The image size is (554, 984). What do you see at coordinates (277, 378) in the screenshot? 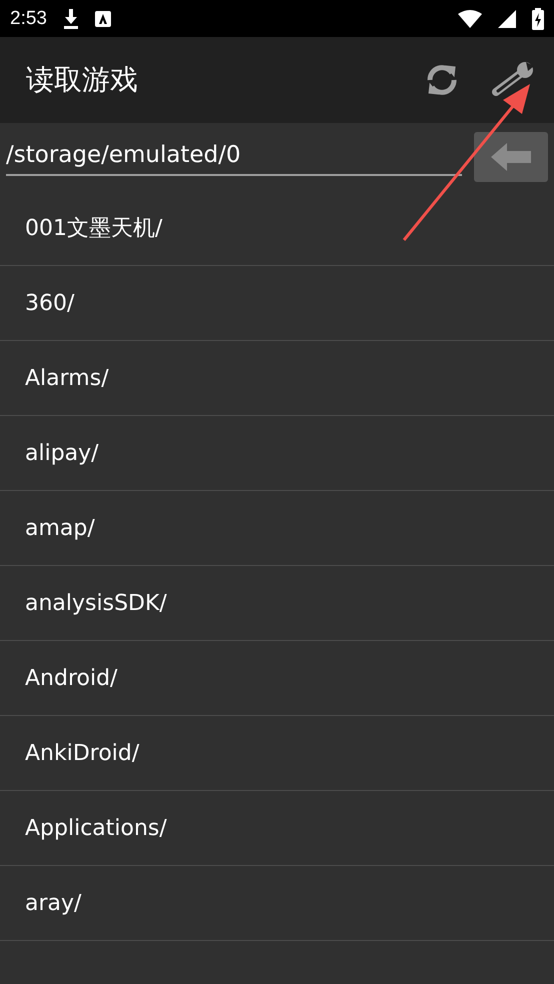
I see `file-row: Alarms/` at bounding box center [277, 378].